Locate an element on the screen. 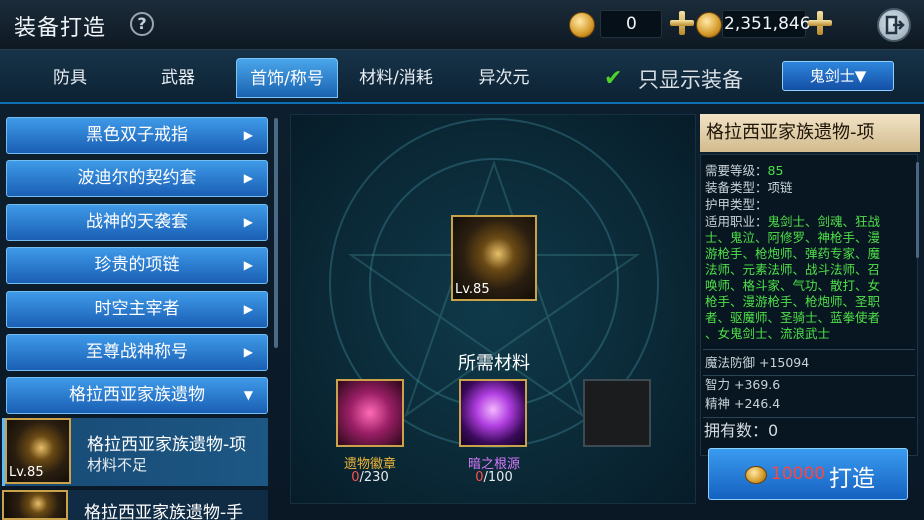  required-level-row: 需要等级：85 is located at coordinates (744, 171).